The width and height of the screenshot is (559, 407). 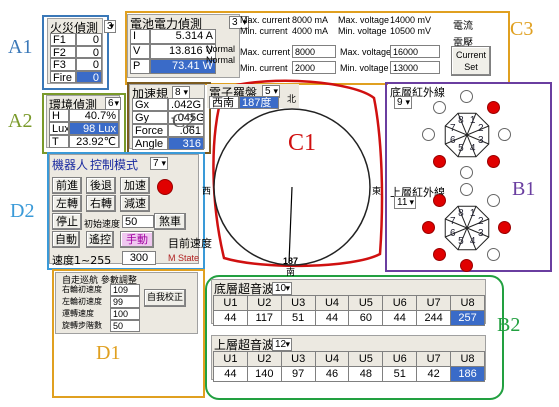 I want to click on tuning-input: 100, so click(x=125, y=314).